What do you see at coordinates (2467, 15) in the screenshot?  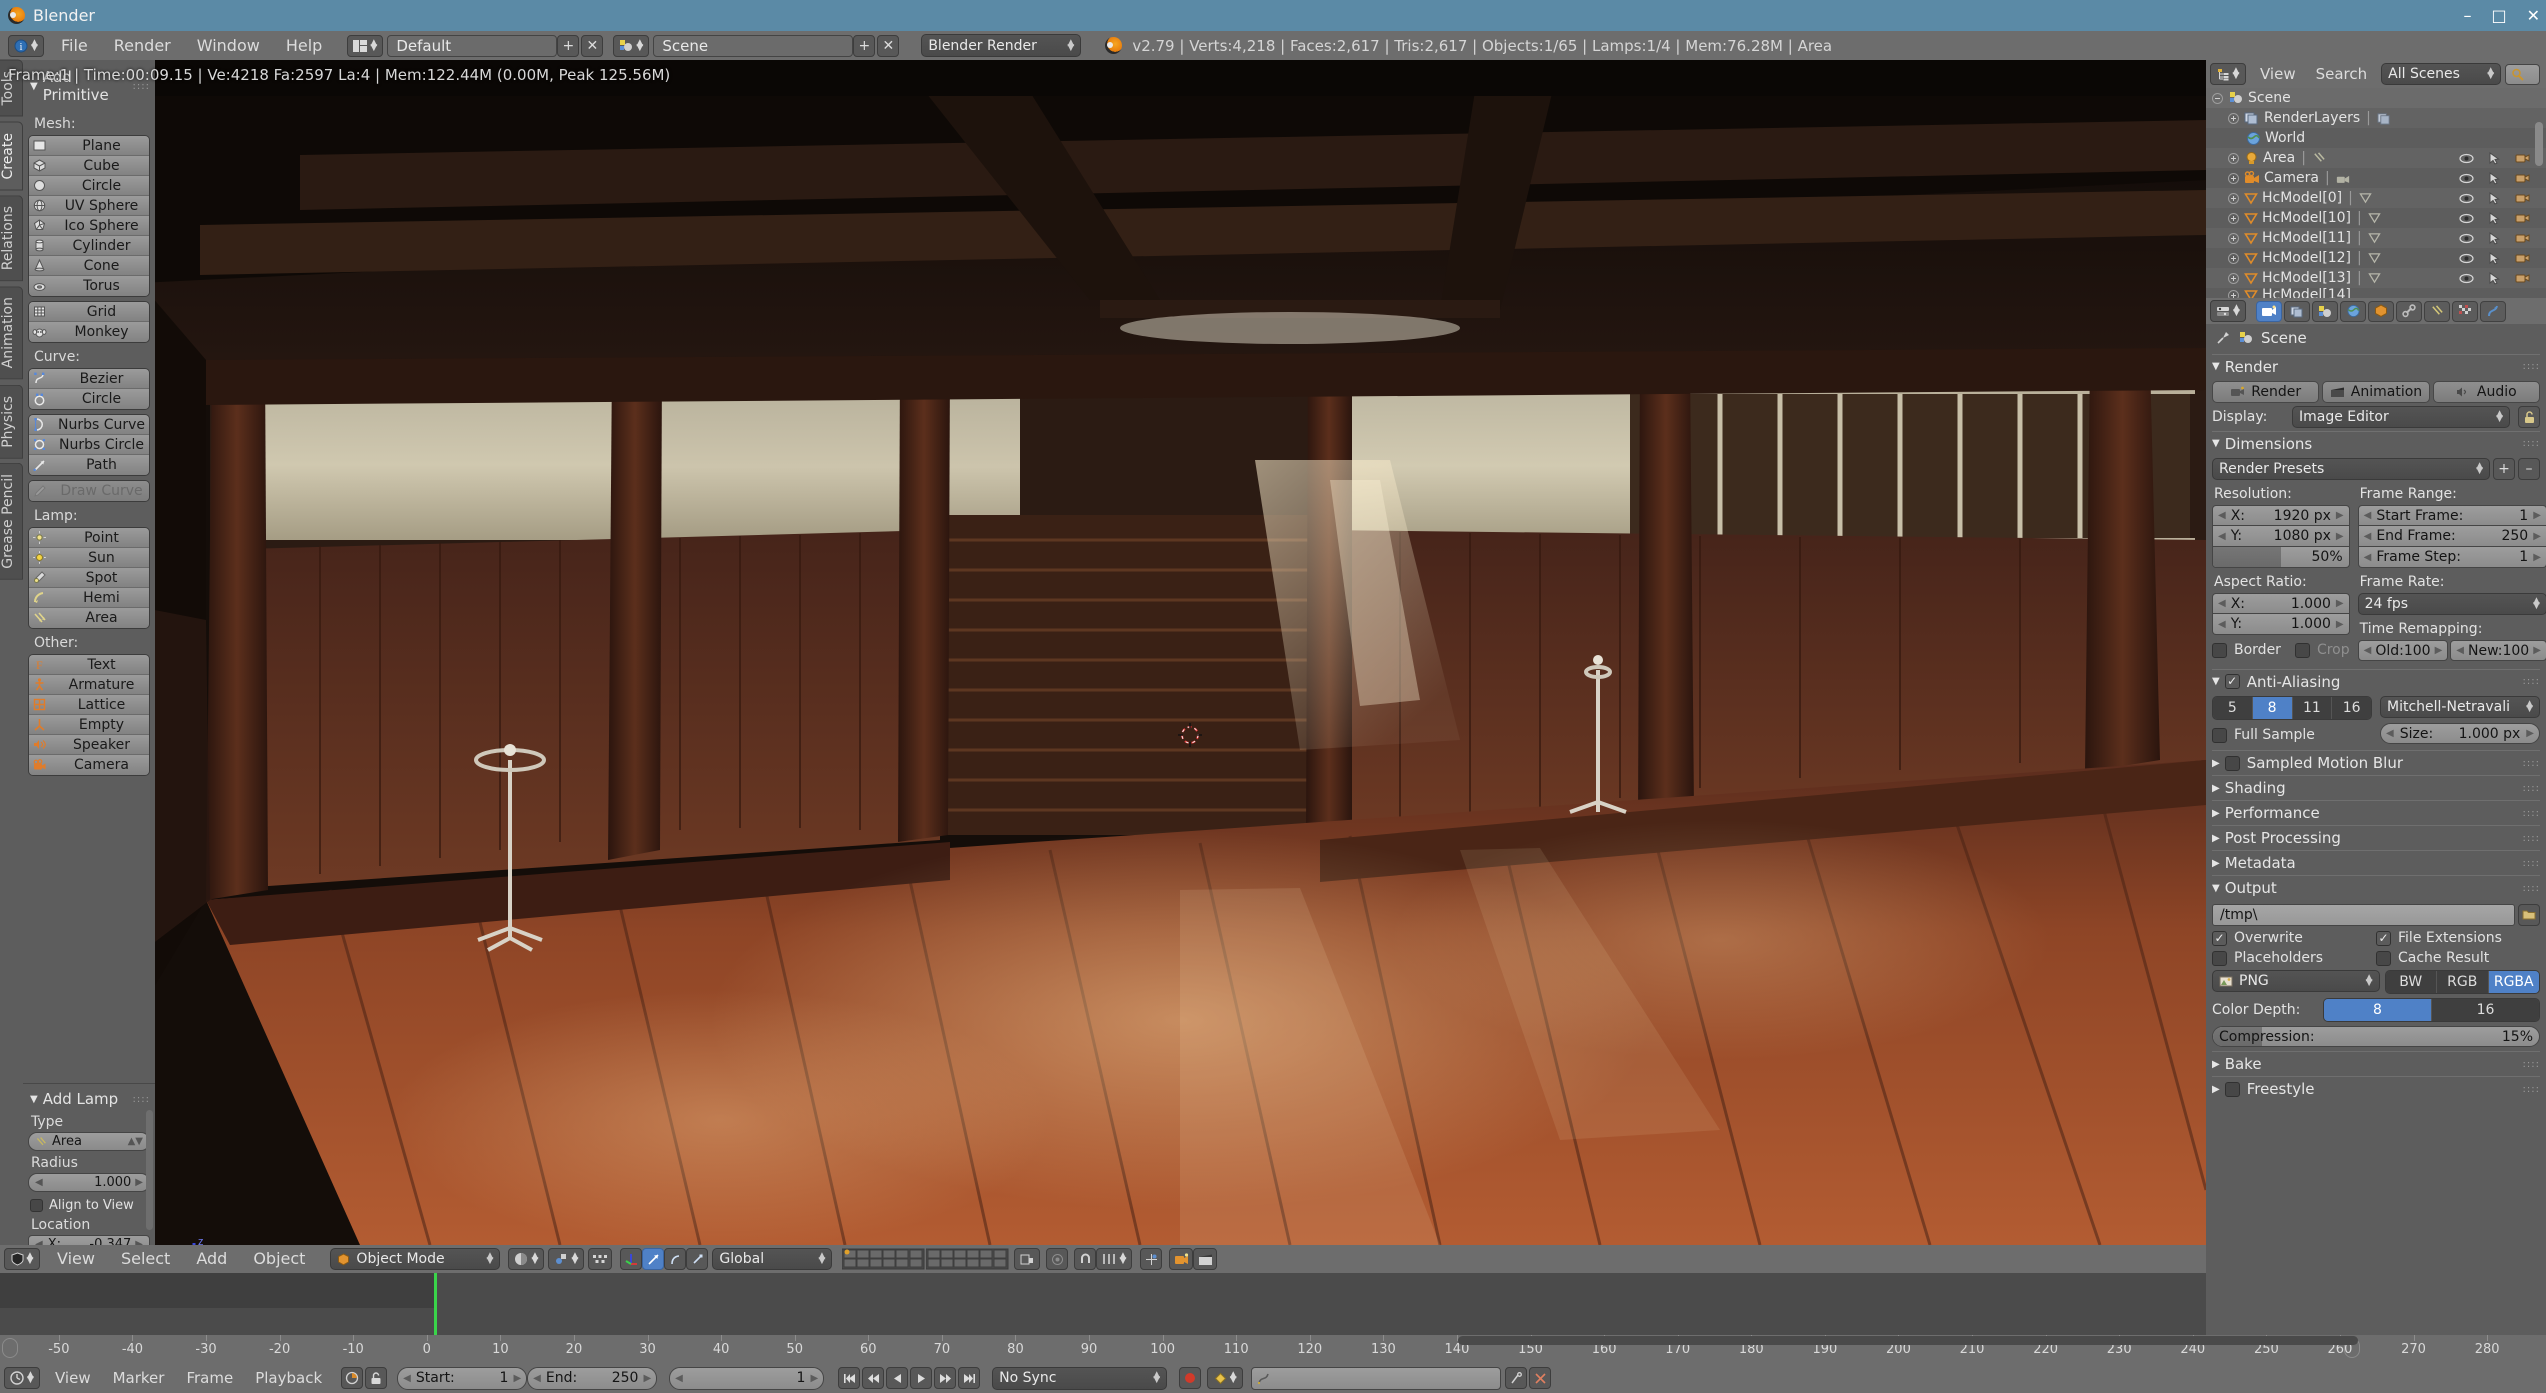 I see `minimize-icon: –` at bounding box center [2467, 15].